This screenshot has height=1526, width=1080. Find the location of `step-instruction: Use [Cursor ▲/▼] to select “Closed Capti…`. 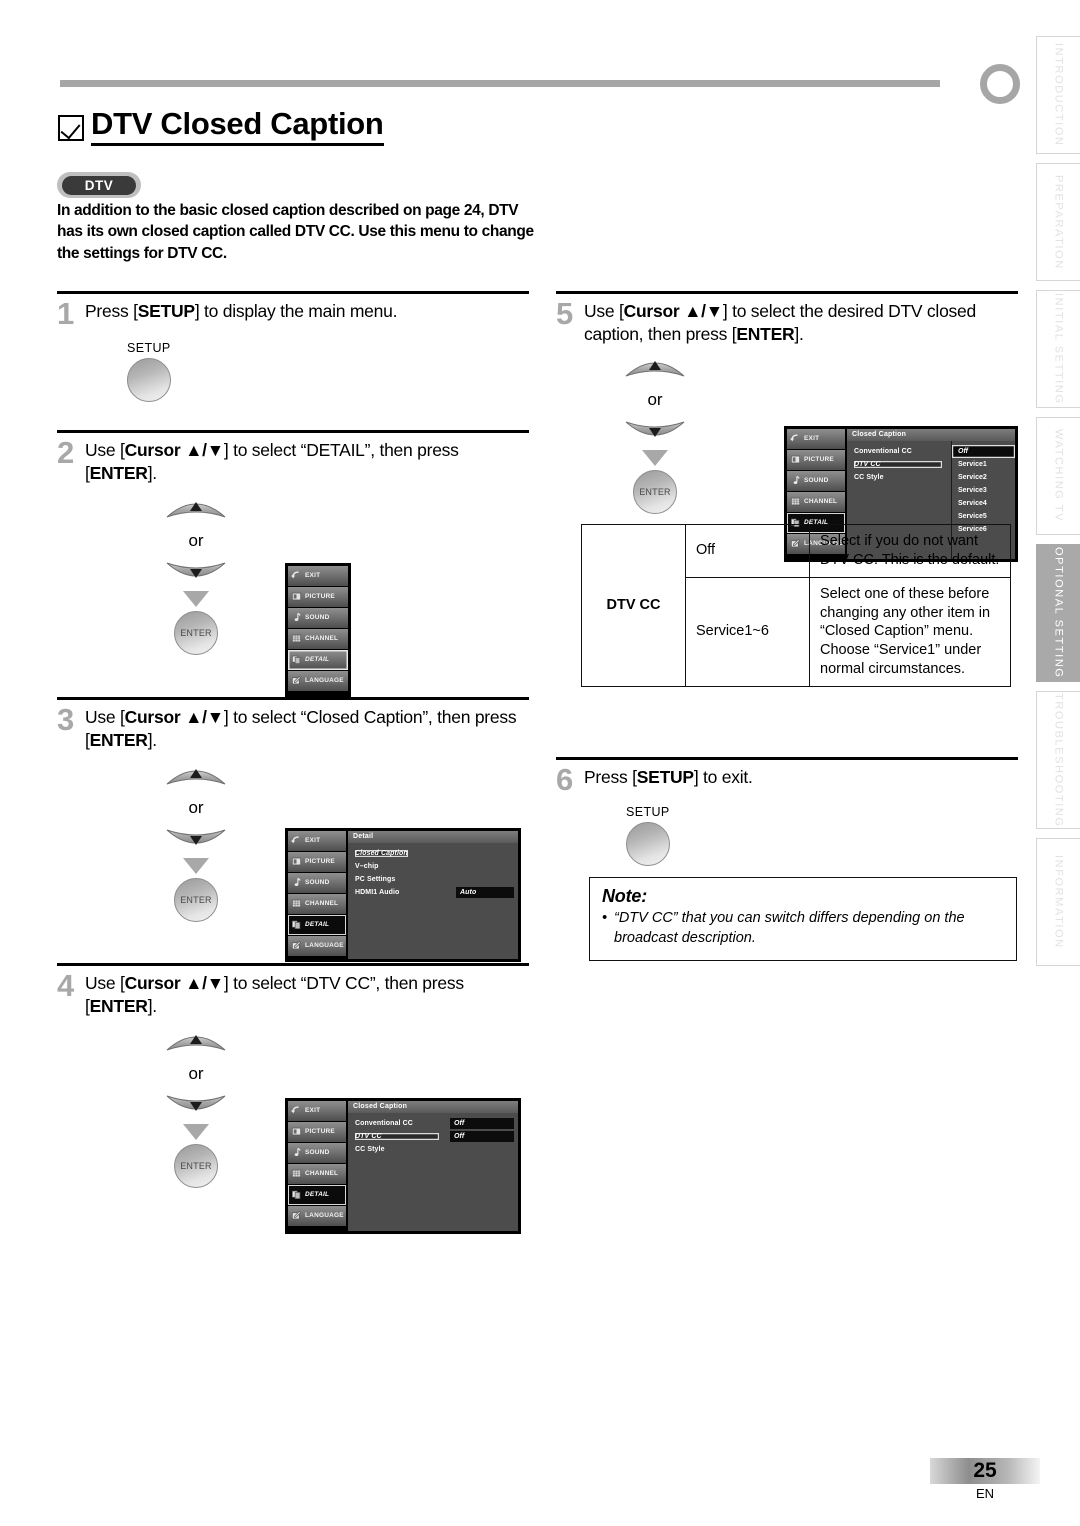

step-instruction: Use [Cursor ▲/▼] to select “Closed Capti… is located at coordinates (301, 728).